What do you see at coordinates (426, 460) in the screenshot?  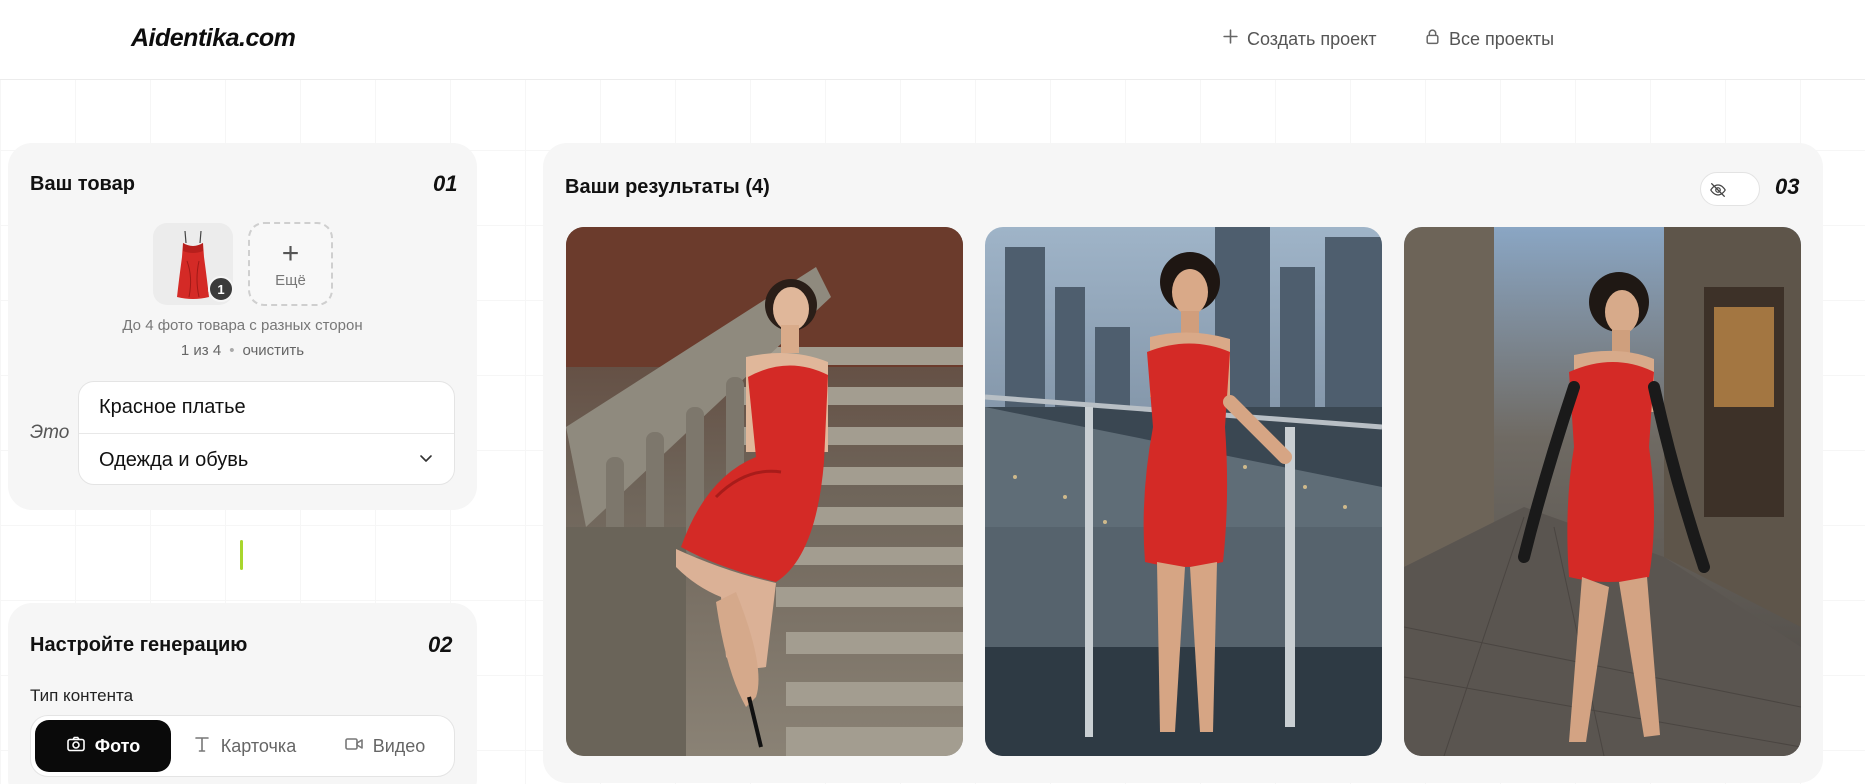 I see `chevron-down-icon` at bounding box center [426, 460].